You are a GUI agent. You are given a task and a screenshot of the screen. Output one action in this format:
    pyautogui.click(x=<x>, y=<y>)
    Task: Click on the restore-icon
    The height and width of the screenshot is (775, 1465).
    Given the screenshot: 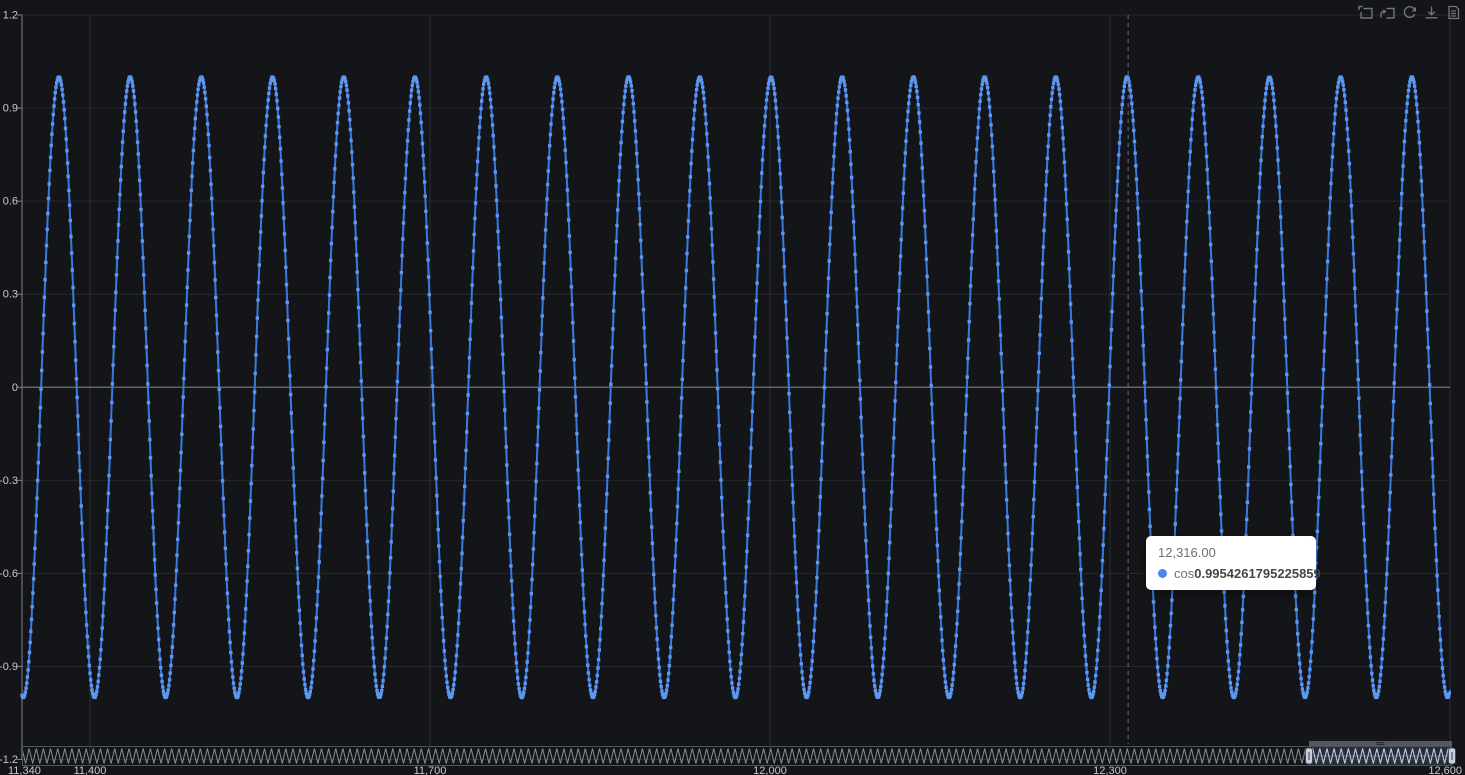 What is the action you would take?
    pyautogui.click(x=1409, y=12)
    